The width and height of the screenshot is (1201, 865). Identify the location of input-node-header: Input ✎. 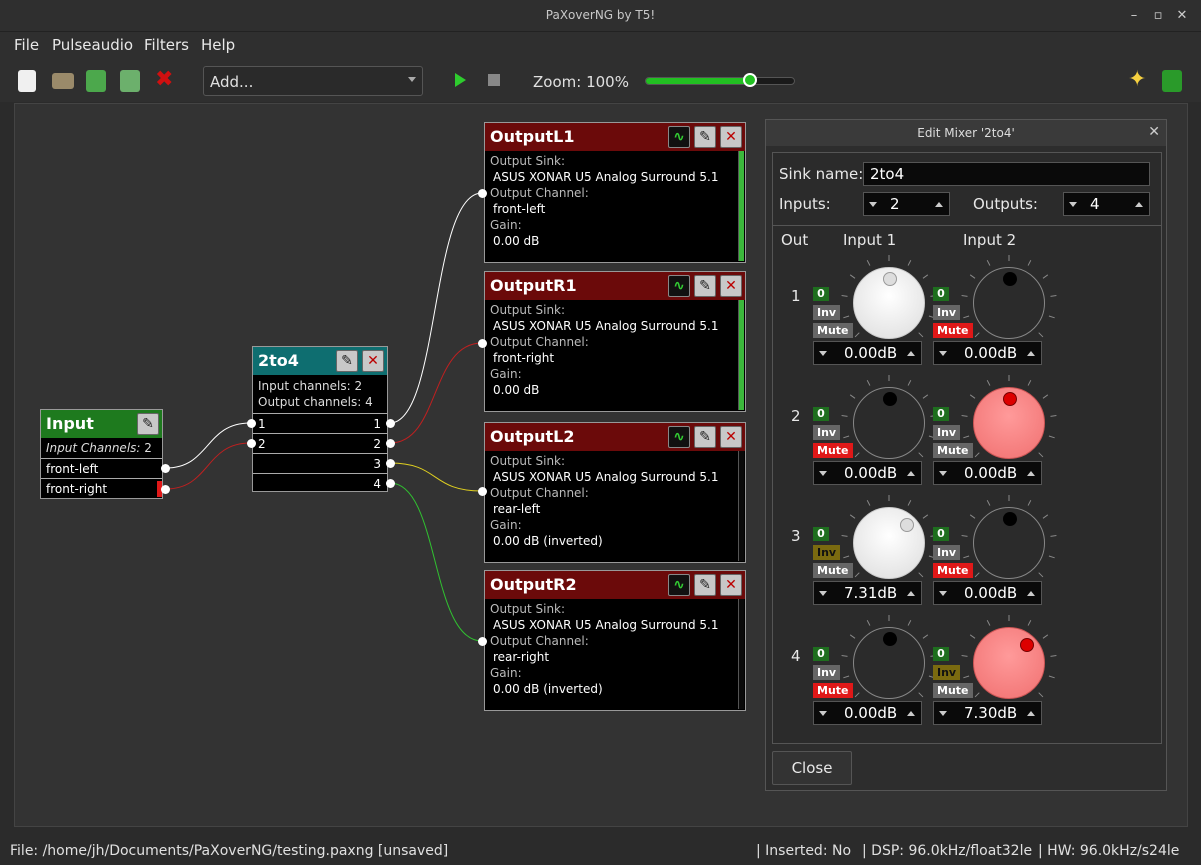
(101, 424).